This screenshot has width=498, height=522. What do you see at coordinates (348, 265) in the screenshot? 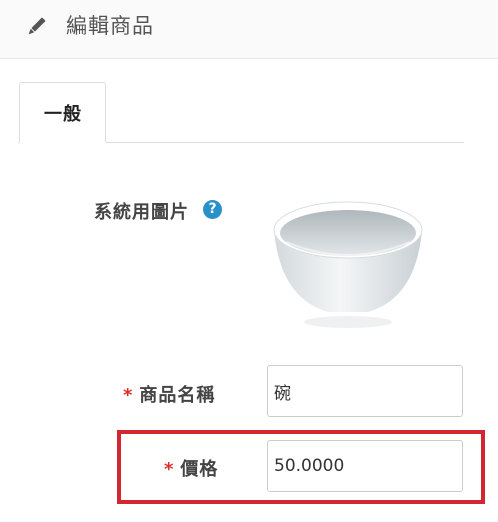
I see `product-image` at bounding box center [348, 265].